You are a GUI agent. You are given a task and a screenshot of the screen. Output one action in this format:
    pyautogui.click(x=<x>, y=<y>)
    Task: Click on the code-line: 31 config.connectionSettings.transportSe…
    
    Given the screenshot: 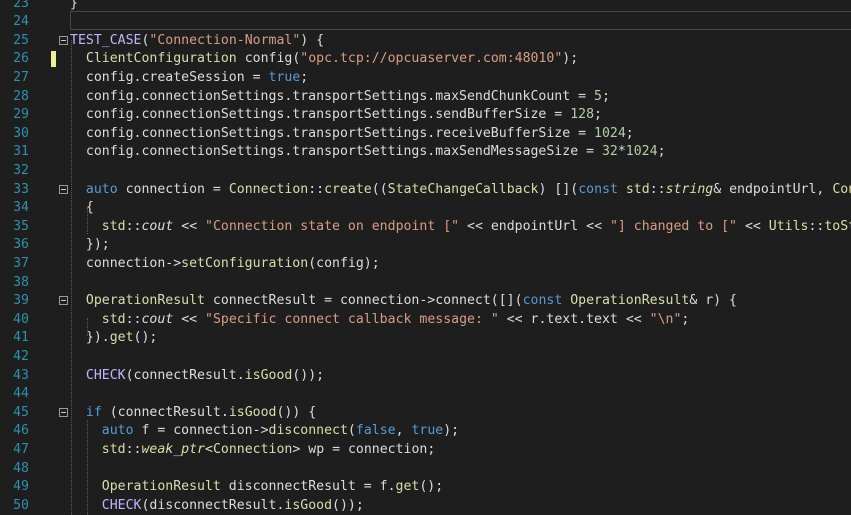 What is the action you would take?
    pyautogui.click(x=425, y=152)
    